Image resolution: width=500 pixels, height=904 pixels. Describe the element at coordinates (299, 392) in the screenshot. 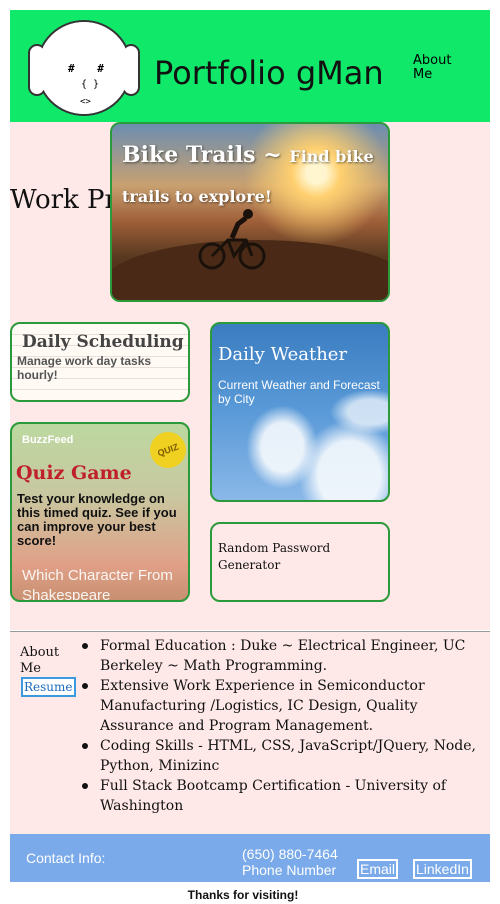

I see `daily-weather-description: Current Weather and Forecast by City` at that location.